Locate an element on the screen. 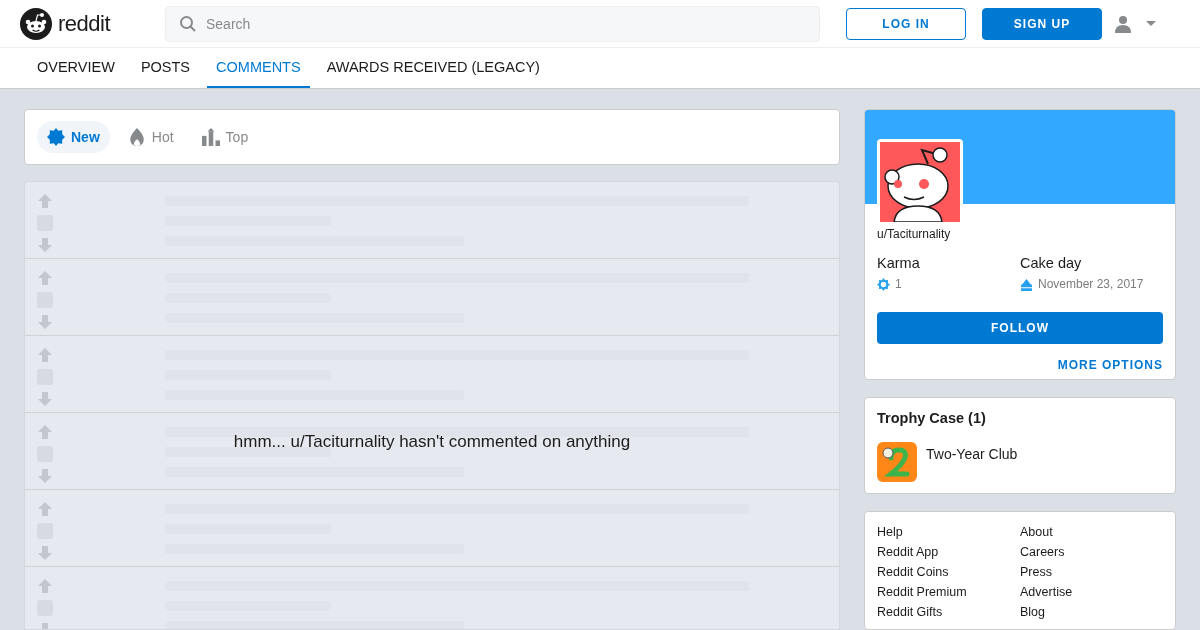 This screenshot has width=1200, height=630. flame-icon is located at coordinates (136, 137).